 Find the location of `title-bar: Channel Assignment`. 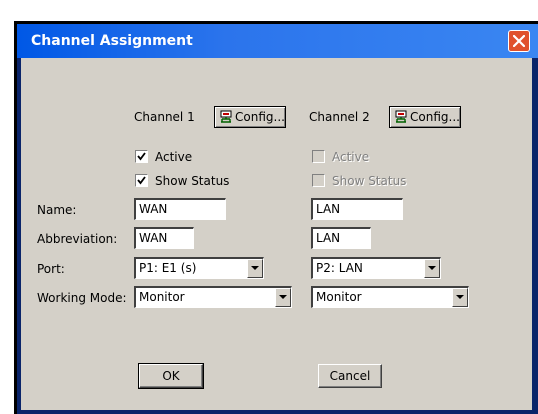

title-bar: Channel Assignment is located at coordinates (277, 41).